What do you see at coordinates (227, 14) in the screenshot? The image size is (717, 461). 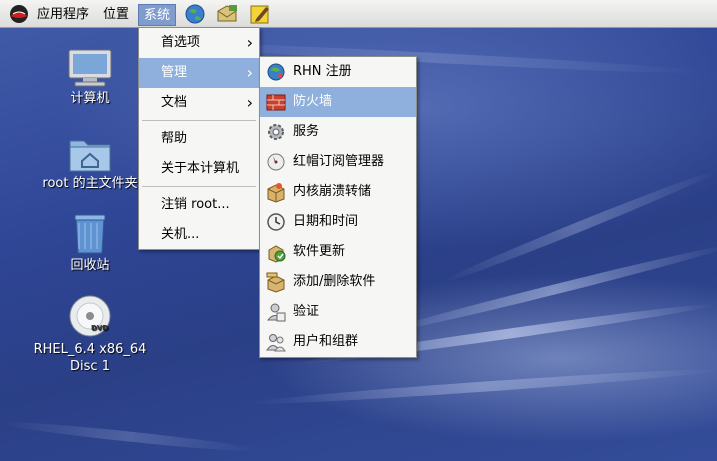 I see `email-client-icon` at bounding box center [227, 14].